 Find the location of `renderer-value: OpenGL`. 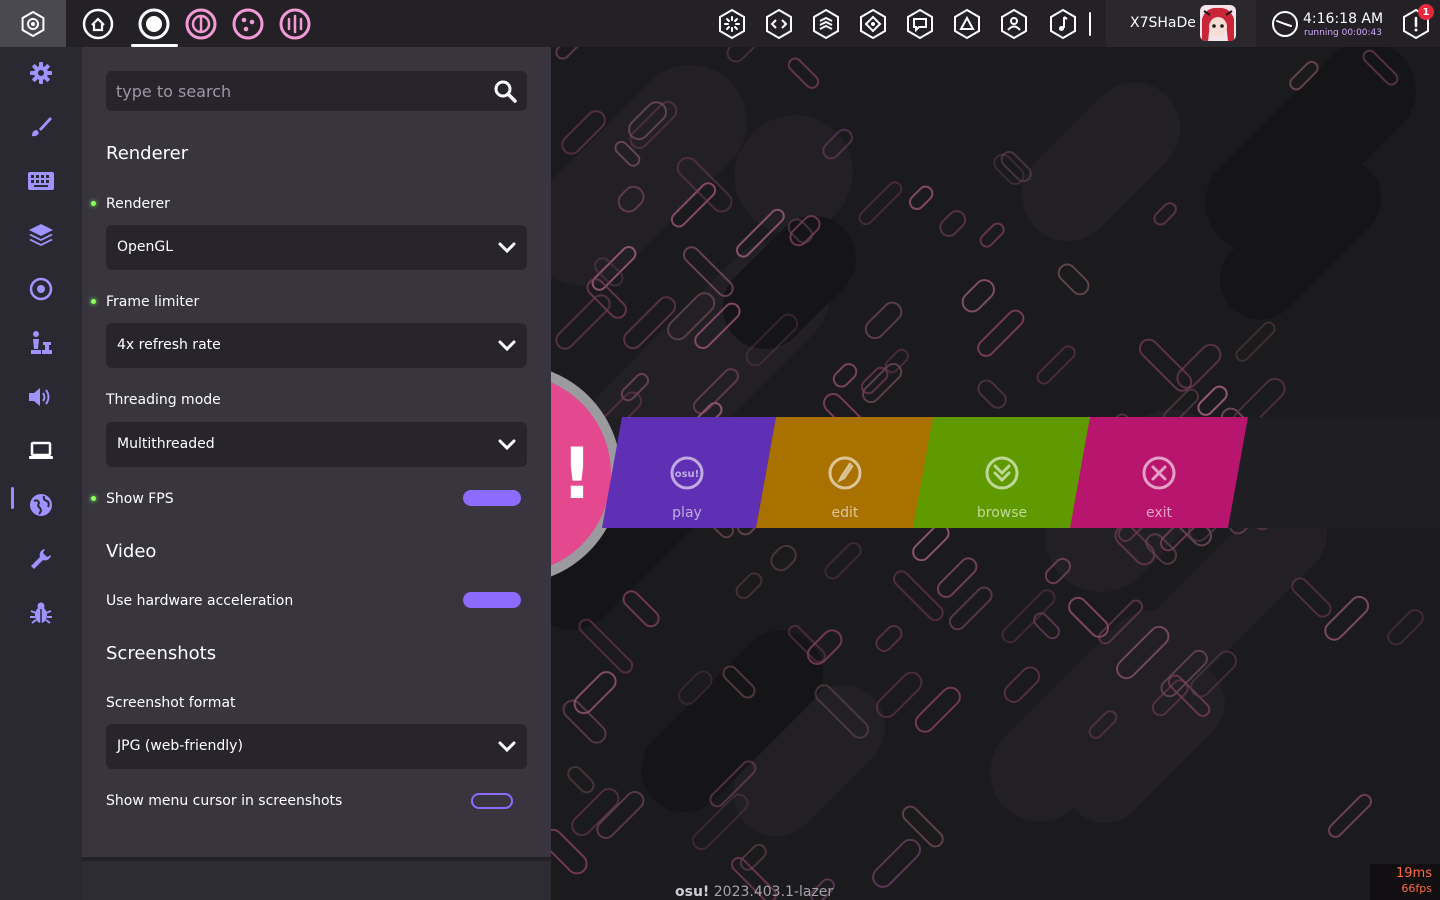

renderer-value: OpenGL is located at coordinates (145, 247).